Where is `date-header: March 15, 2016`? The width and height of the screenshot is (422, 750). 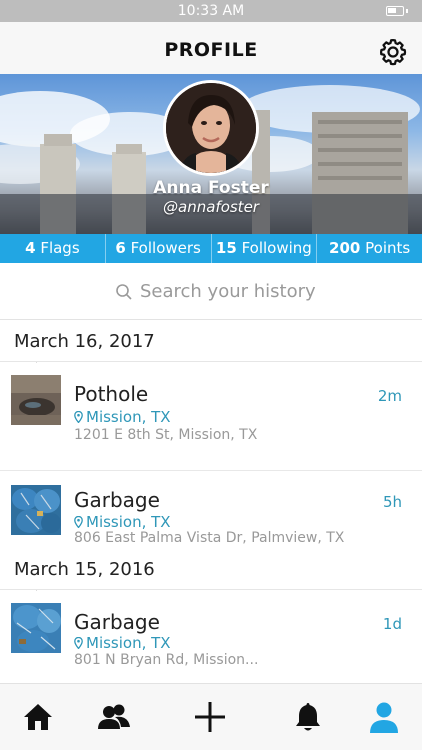
date-header: March 15, 2016 is located at coordinates (211, 569).